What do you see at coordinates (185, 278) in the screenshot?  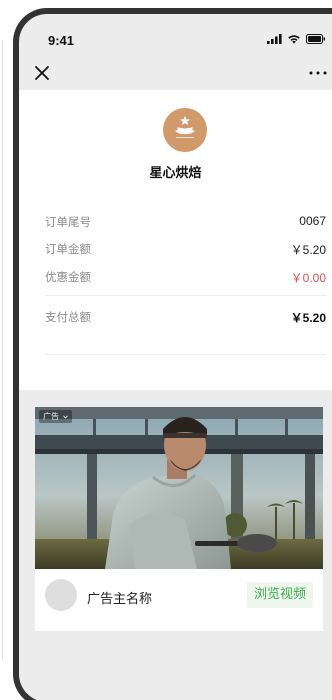 I see `order-row-discount: 优惠金额 ￥0.00` at bounding box center [185, 278].